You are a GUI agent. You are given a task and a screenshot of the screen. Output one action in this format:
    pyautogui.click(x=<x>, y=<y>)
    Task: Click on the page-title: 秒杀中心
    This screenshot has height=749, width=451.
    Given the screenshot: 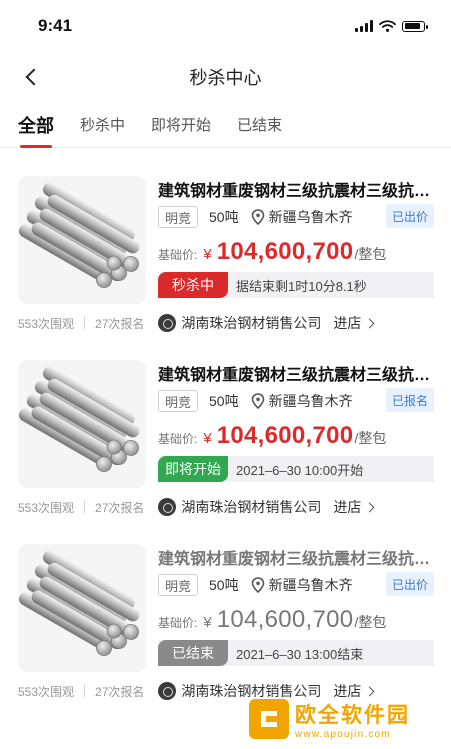 What is the action you would take?
    pyautogui.click(x=225, y=78)
    